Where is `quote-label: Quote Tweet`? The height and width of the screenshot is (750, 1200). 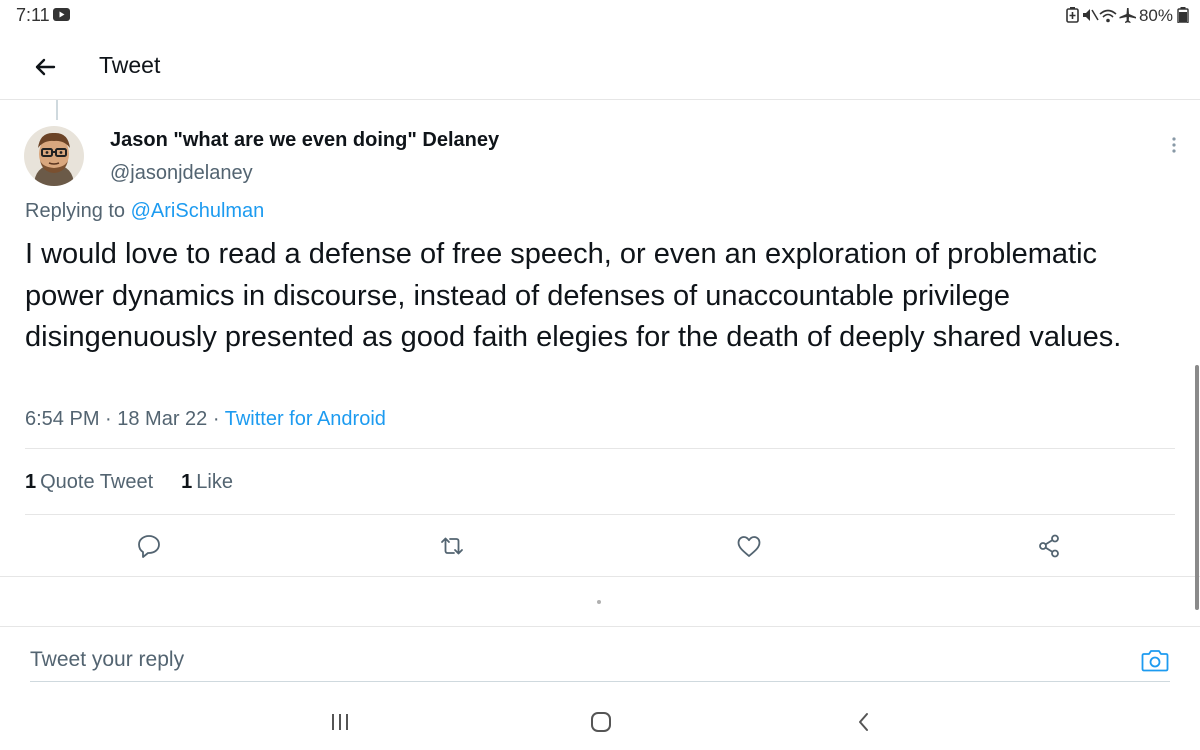 quote-label: Quote Tweet is located at coordinates (97, 482).